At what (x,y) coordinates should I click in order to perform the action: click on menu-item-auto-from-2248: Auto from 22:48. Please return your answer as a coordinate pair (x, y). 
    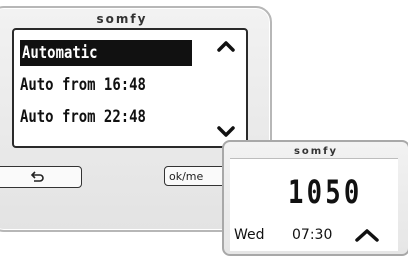
    Looking at the image, I should click on (83, 117).